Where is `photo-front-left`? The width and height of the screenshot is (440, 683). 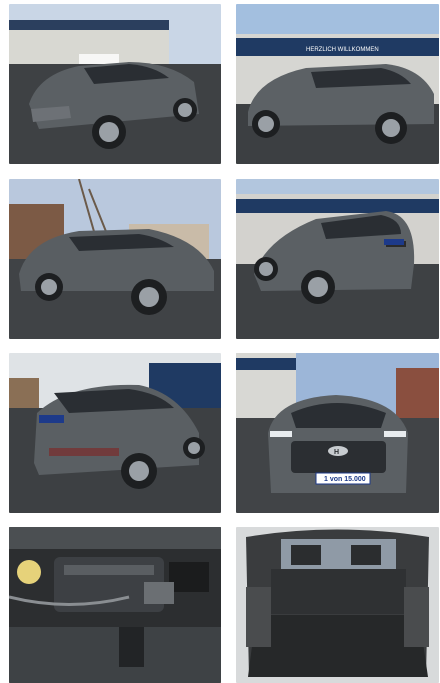 photo-front-left is located at coordinates (115, 84).